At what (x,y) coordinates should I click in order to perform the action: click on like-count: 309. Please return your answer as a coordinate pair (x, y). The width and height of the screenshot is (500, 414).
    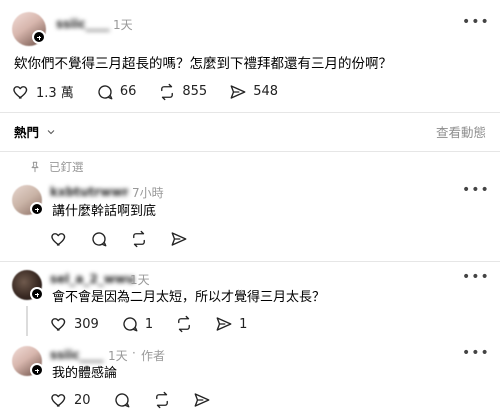
    Looking at the image, I should click on (86, 324).